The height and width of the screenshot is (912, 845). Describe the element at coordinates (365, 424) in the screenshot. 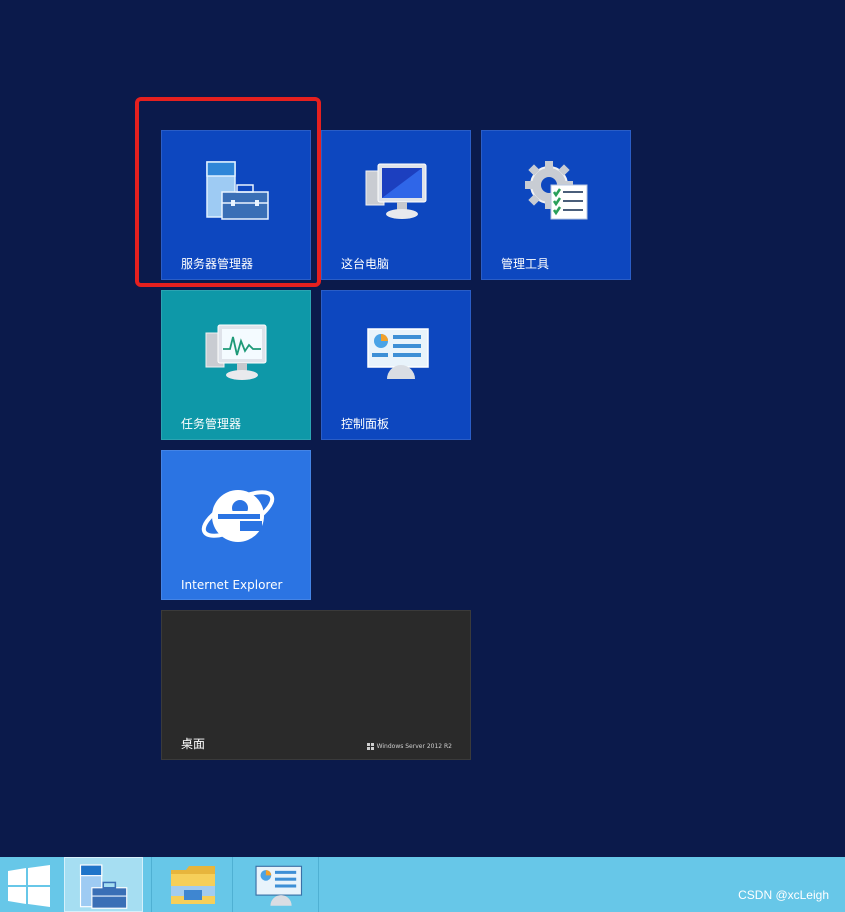

I see `tile-label: 控制面板` at that location.